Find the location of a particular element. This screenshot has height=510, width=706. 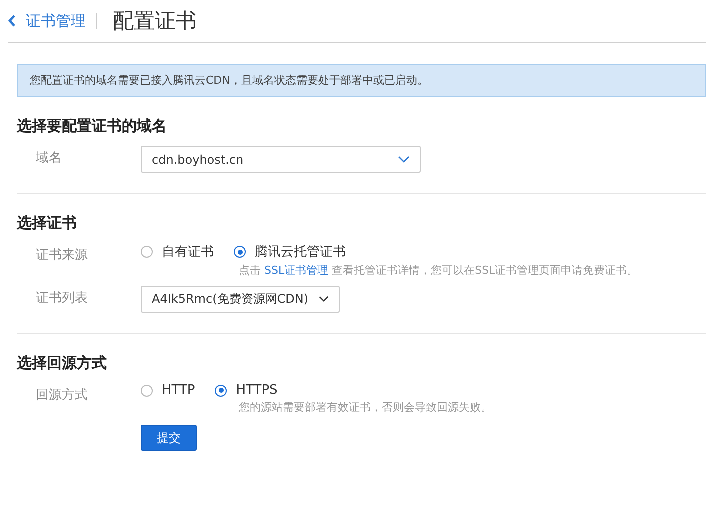

field-label: 证书来源 is located at coordinates (62, 256).